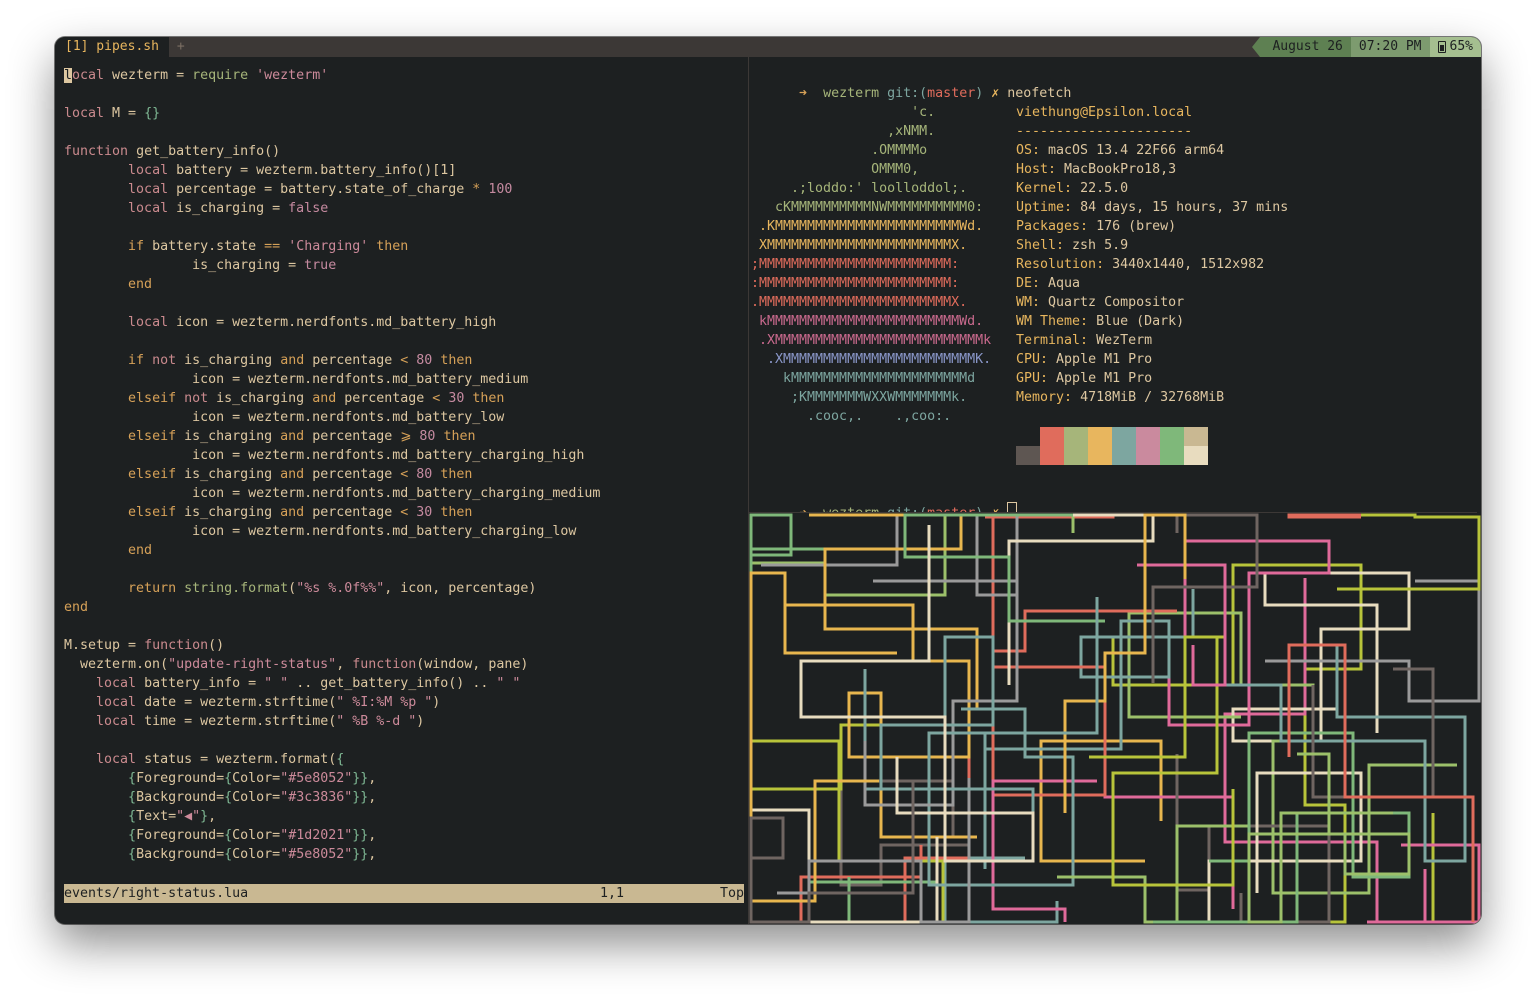 Image resolution: width=1536 pixels, height=998 pixels. What do you see at coordinates (859, 188) in the screenshot?
I see `logo-line: .;loddo:' loolloddol;.` at bounding box center [859, 188].